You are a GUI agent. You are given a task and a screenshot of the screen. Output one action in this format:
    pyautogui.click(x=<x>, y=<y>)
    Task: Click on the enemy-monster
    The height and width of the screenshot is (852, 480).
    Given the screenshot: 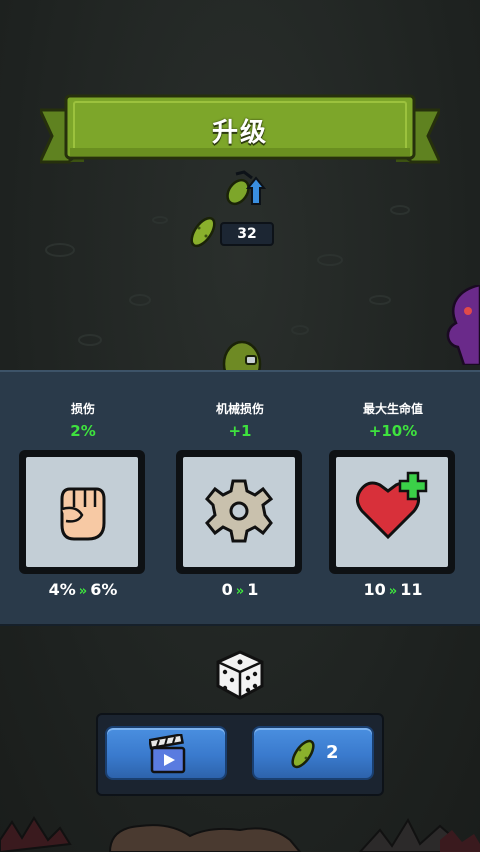 What is the action you would take?
    pyautogui.click(x=463, y=325)
    